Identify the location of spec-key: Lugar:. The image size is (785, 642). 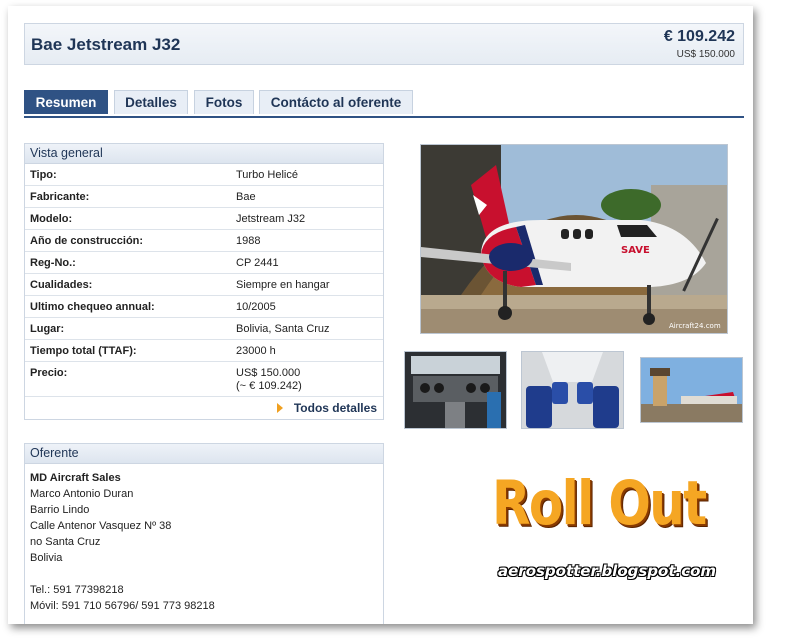
(47, 329).